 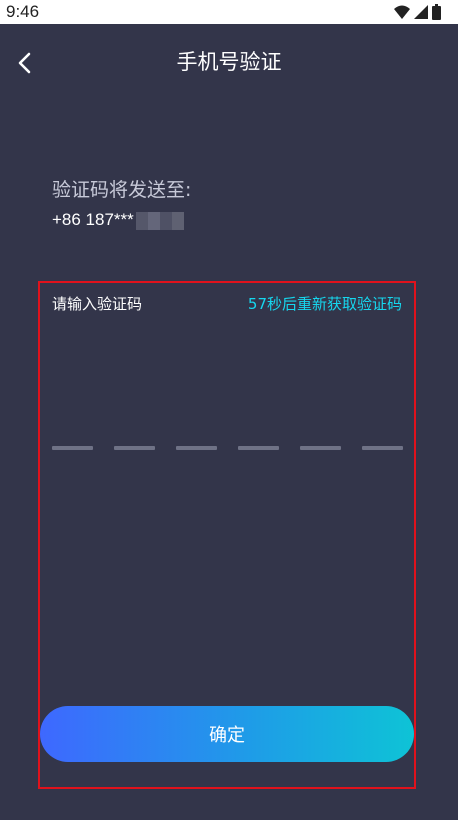 What do you see at coordinates (325, 304) in the screenshot?
I see `resend-code-link: 57秒后重新获取验证码` at bounding box center [325, 304].